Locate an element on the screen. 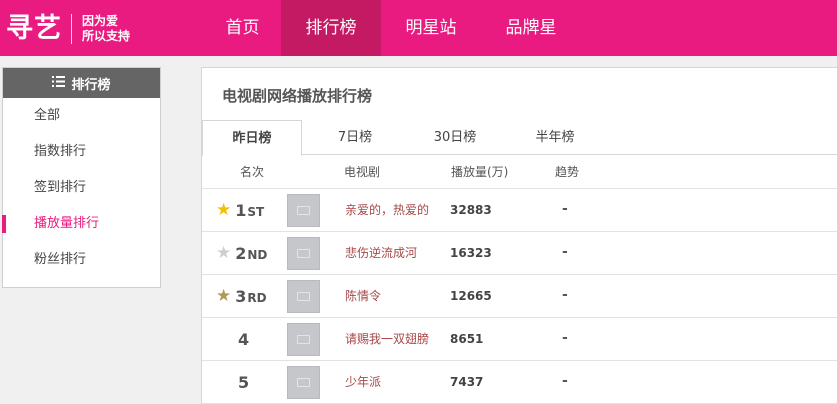 The width and height of the screenshot is (837, 404). nav-star-station: 明星站 is located at coordinates (431, 28).